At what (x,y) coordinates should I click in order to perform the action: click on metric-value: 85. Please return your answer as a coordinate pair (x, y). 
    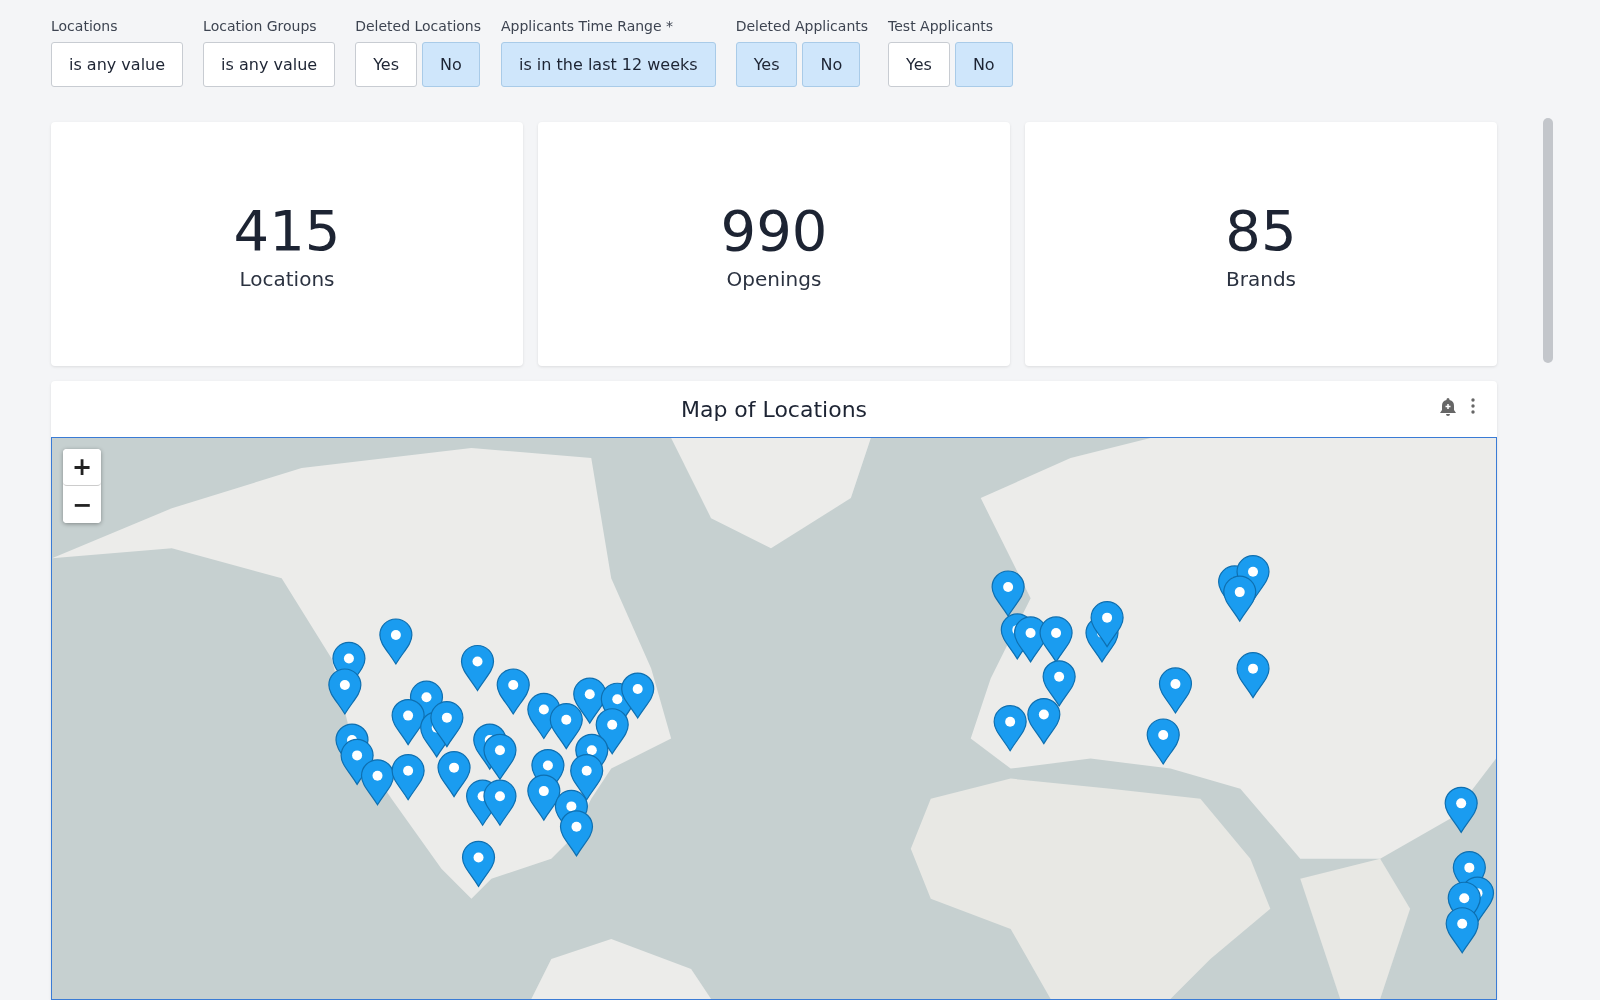
    Looking at the image, I should click on (1261, 230).